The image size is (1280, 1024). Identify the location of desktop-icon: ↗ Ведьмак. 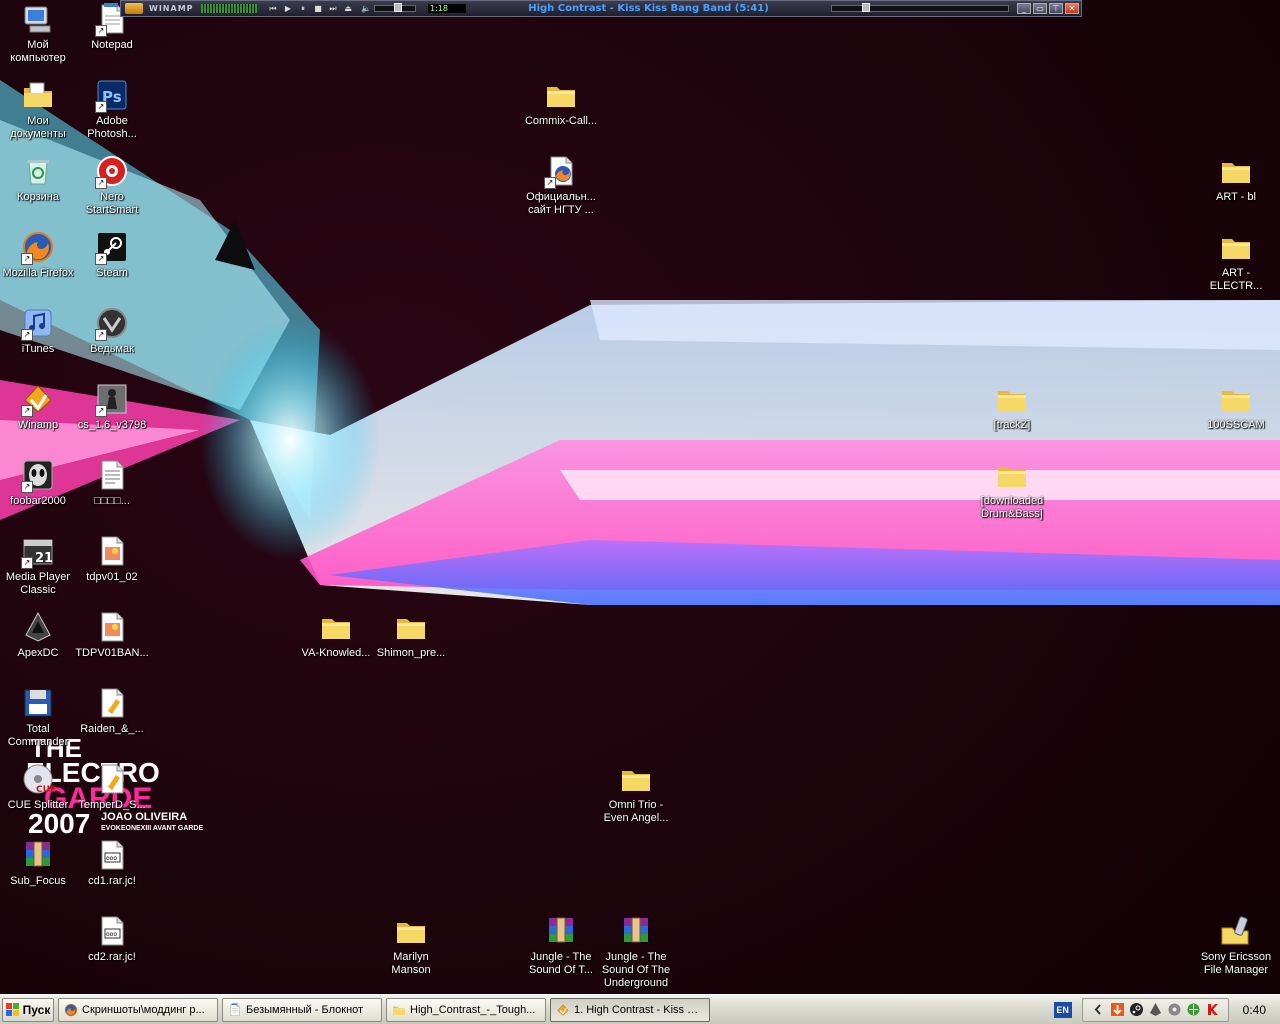
(112, 331).